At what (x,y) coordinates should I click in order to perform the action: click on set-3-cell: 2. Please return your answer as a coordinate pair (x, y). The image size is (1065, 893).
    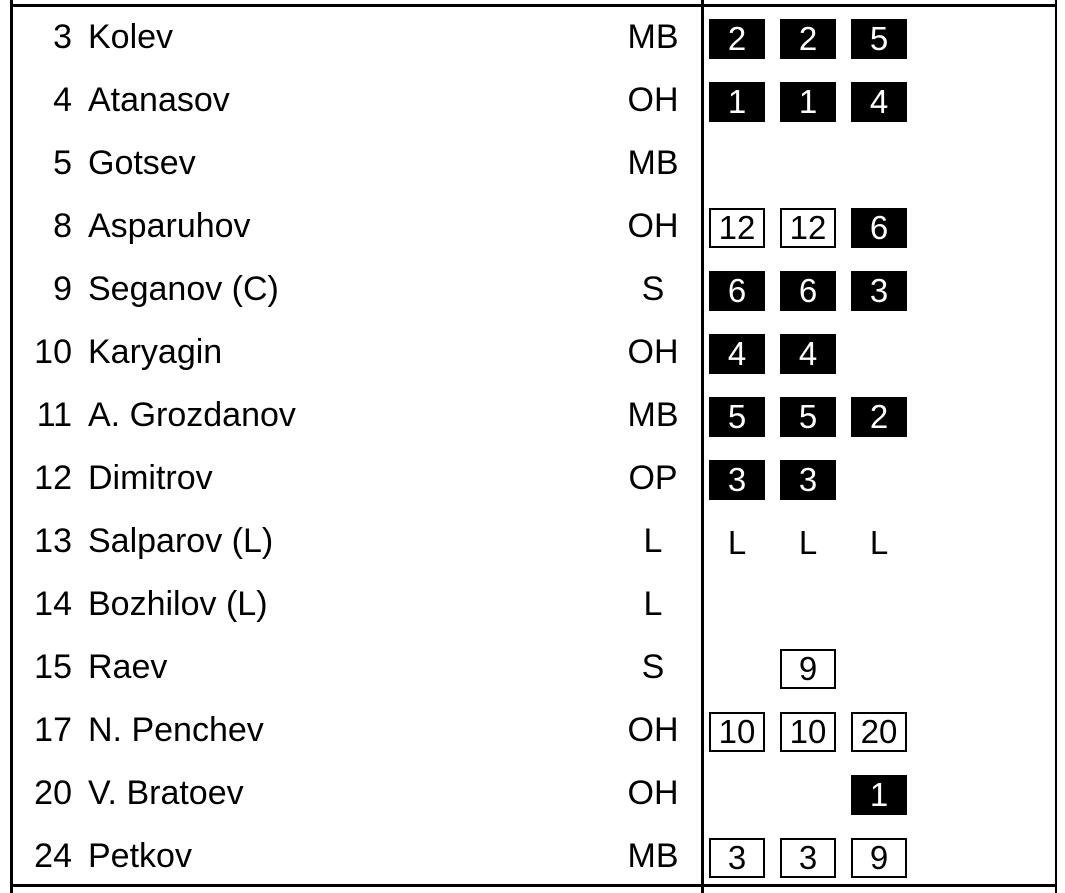
    Looking at the image, I should click on (879, 417).